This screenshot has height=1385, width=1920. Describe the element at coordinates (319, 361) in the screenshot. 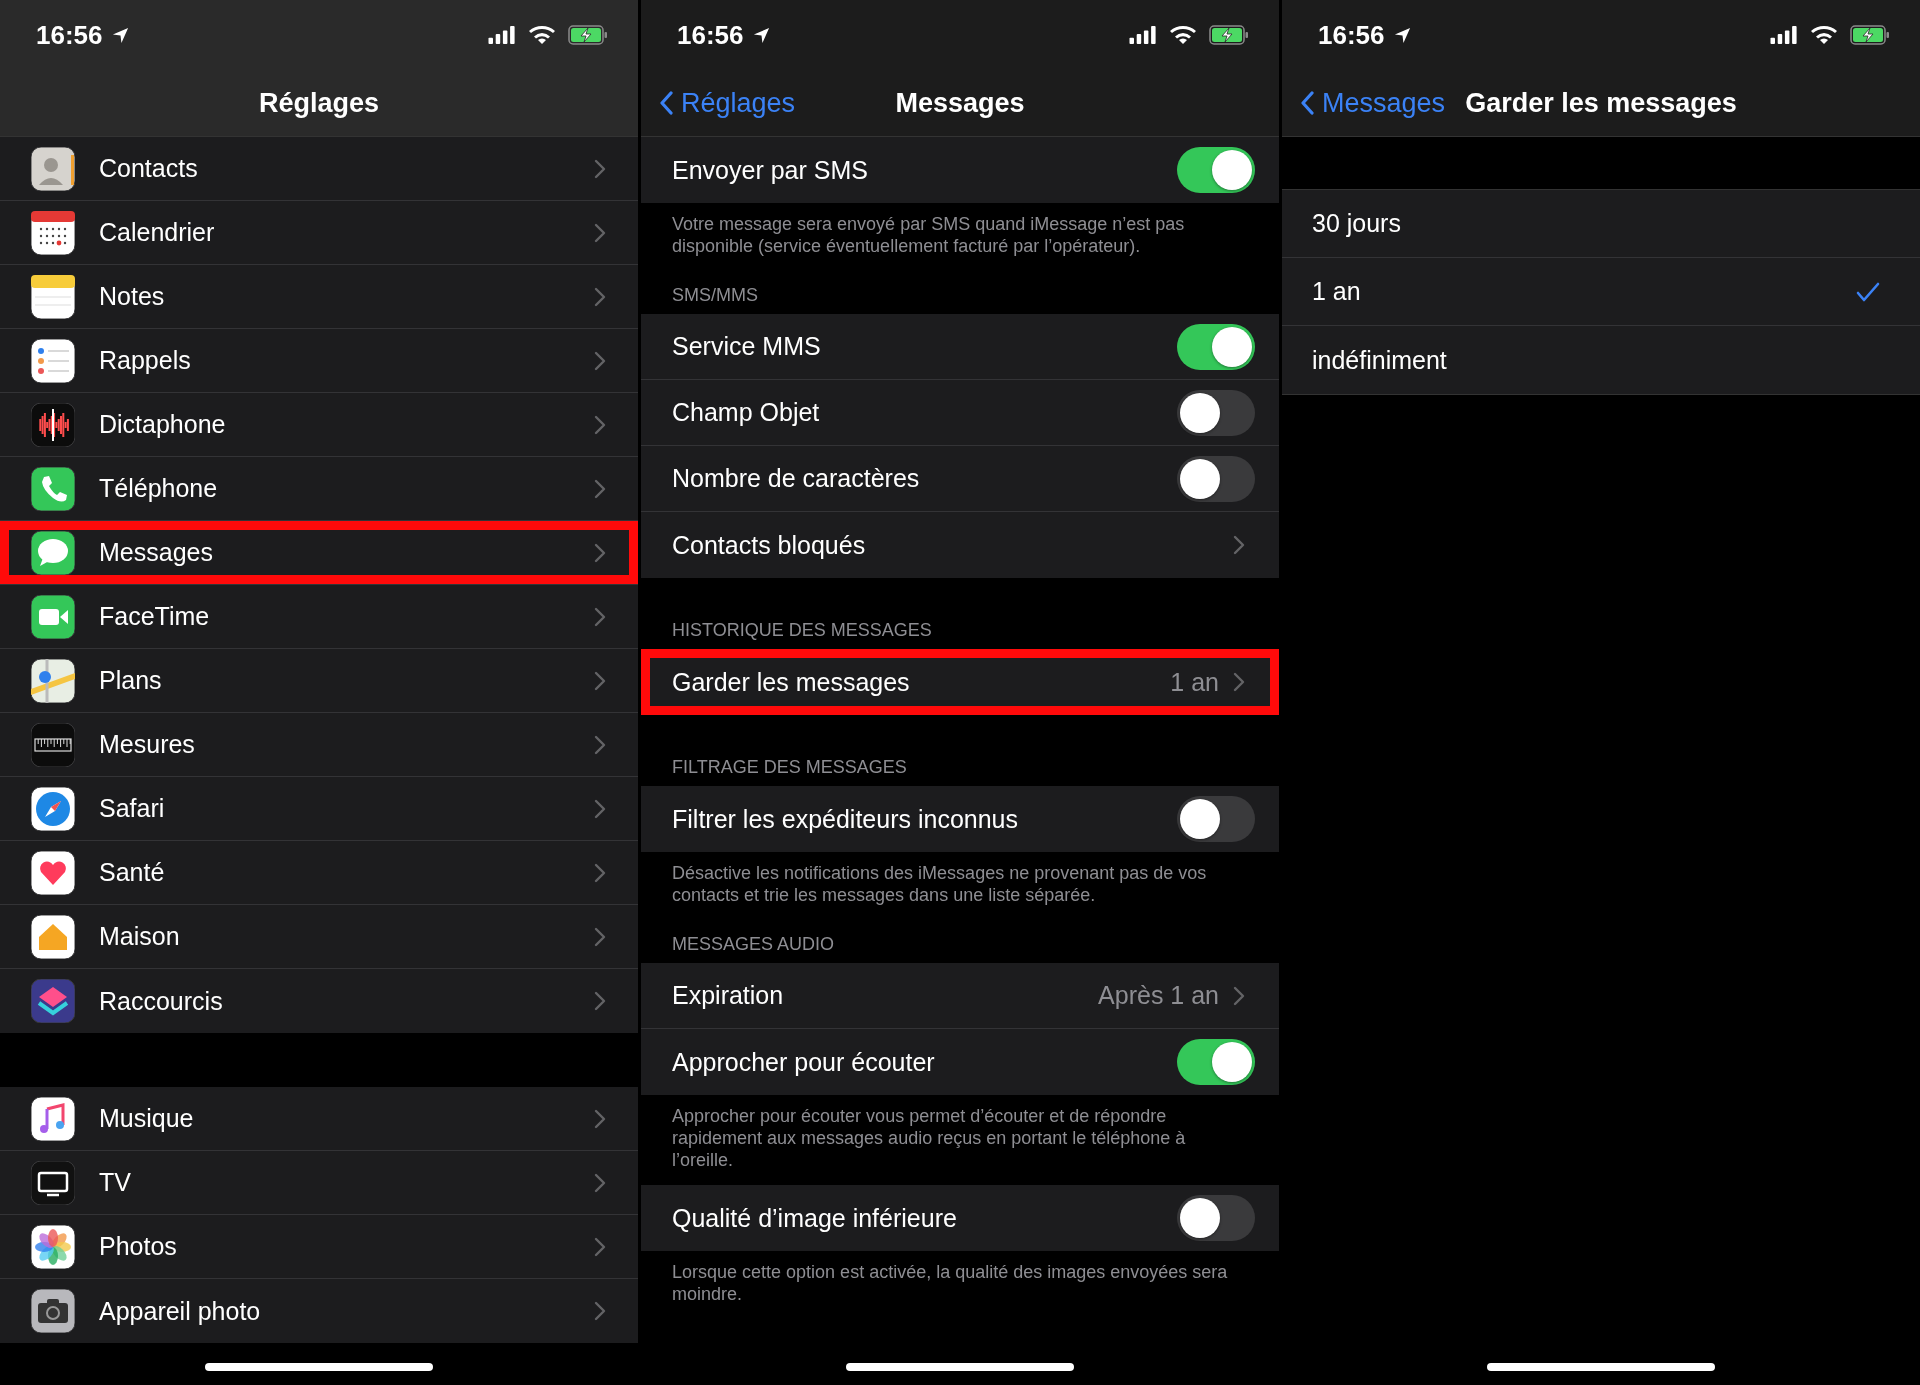

I see `settings-item: Rappels` at that location.